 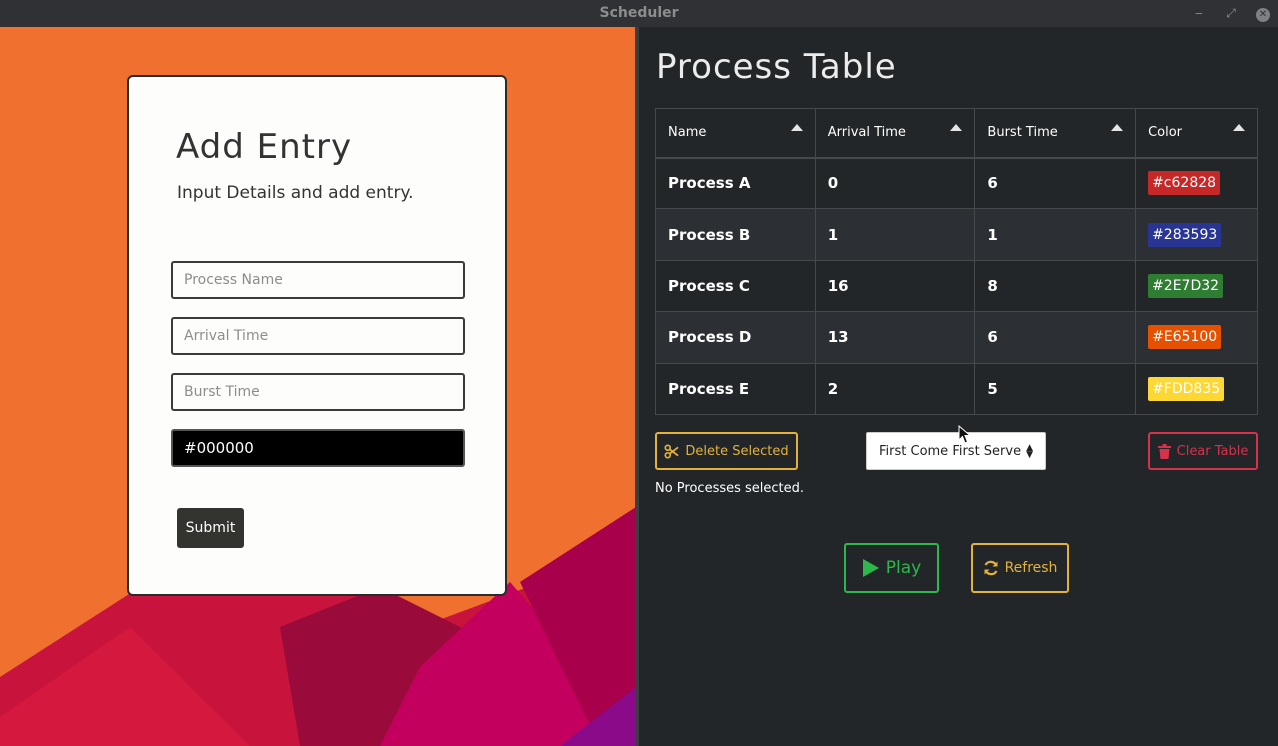 What do you see at coordinates (295, 193) in the screenshot?
I see `add-entry-subtitle: Input Details and add entry.` at bounding box center [295, 193].